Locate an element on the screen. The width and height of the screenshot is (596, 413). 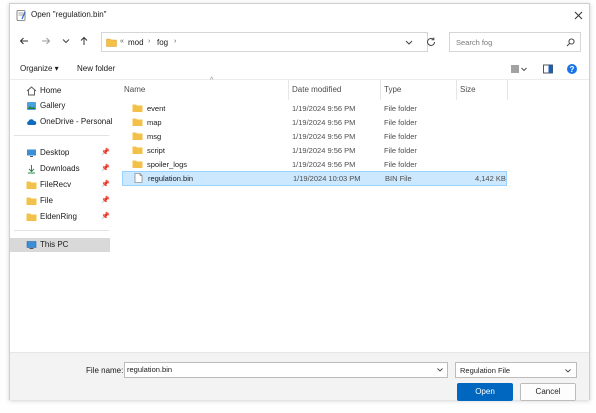
organize-button: Organize ▾ is located at coordinates (39, 68).